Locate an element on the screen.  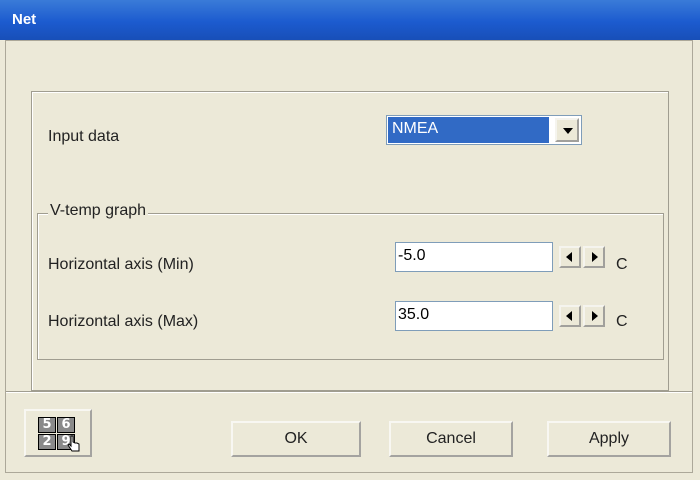
max-decrement-button is located at coordinates (570, 316).